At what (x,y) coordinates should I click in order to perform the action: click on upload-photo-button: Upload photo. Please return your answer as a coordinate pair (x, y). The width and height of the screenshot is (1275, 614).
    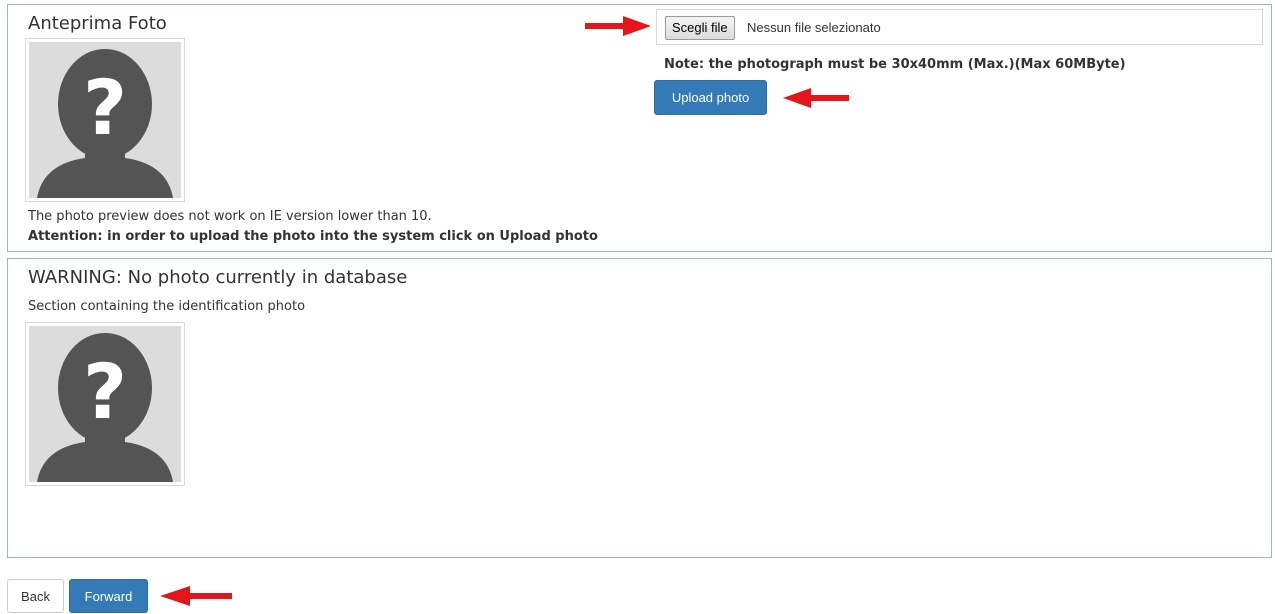
    Looking at the image, I should click on (710, 97).